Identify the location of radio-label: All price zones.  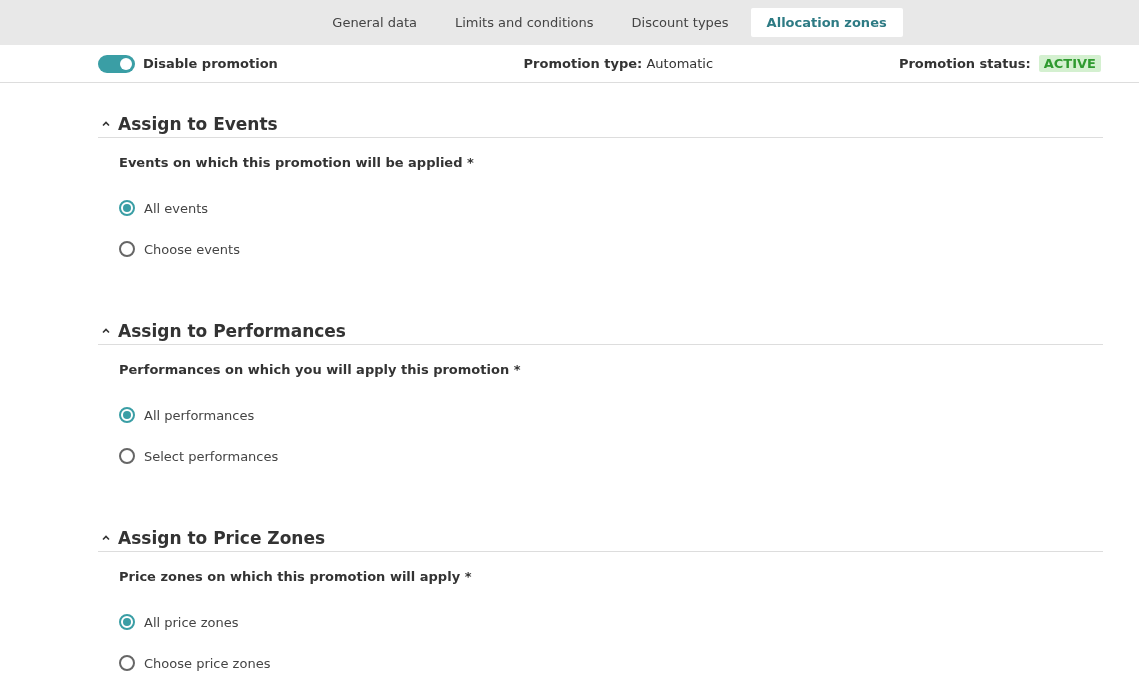
(191, 622).